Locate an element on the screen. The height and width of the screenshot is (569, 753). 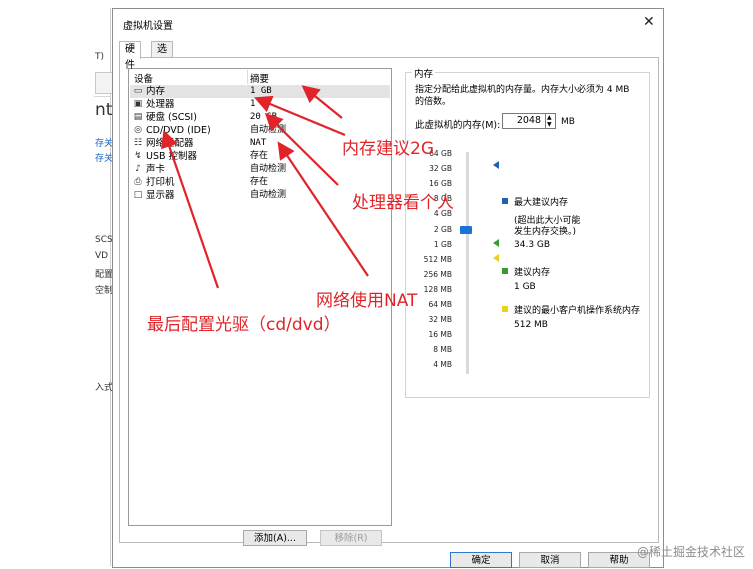
annotation-arrow-group is located at coordinates (264, 187).